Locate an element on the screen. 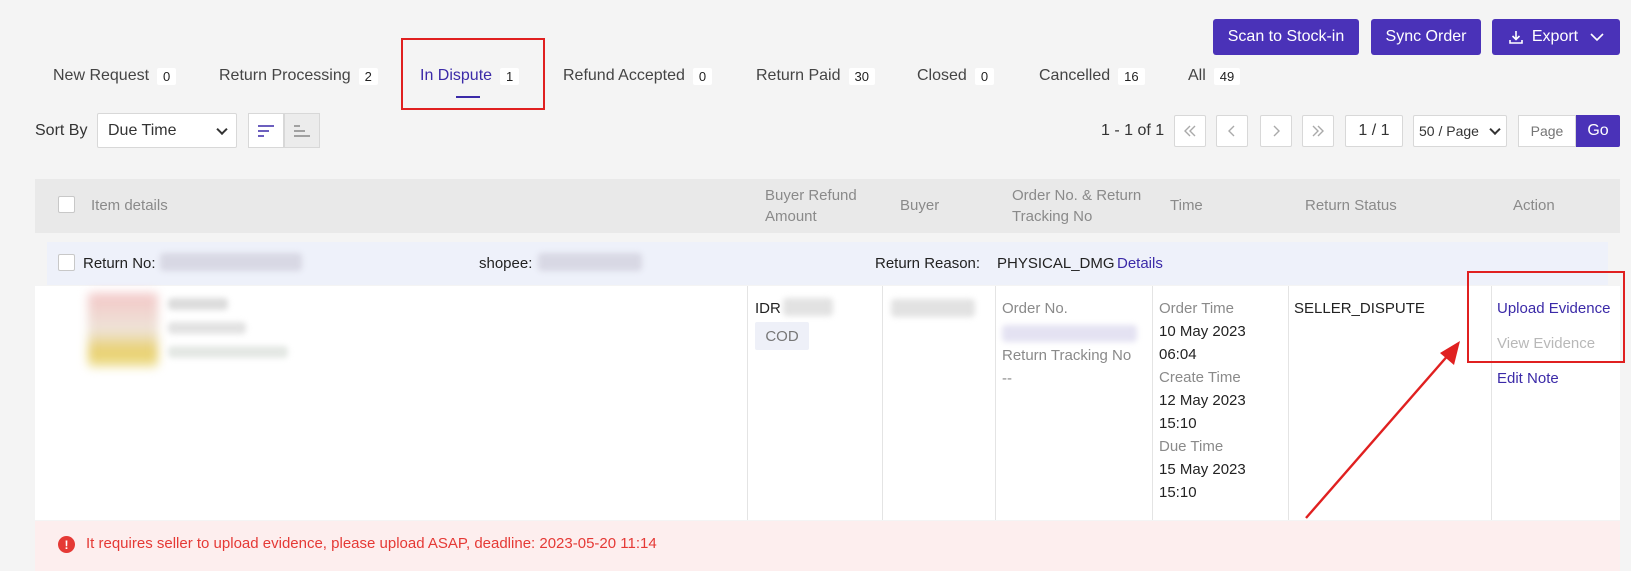 This screenshot has width=1631, height=571. tab-return-paid: Return Paid 30 is located at coordinates (815, 76).